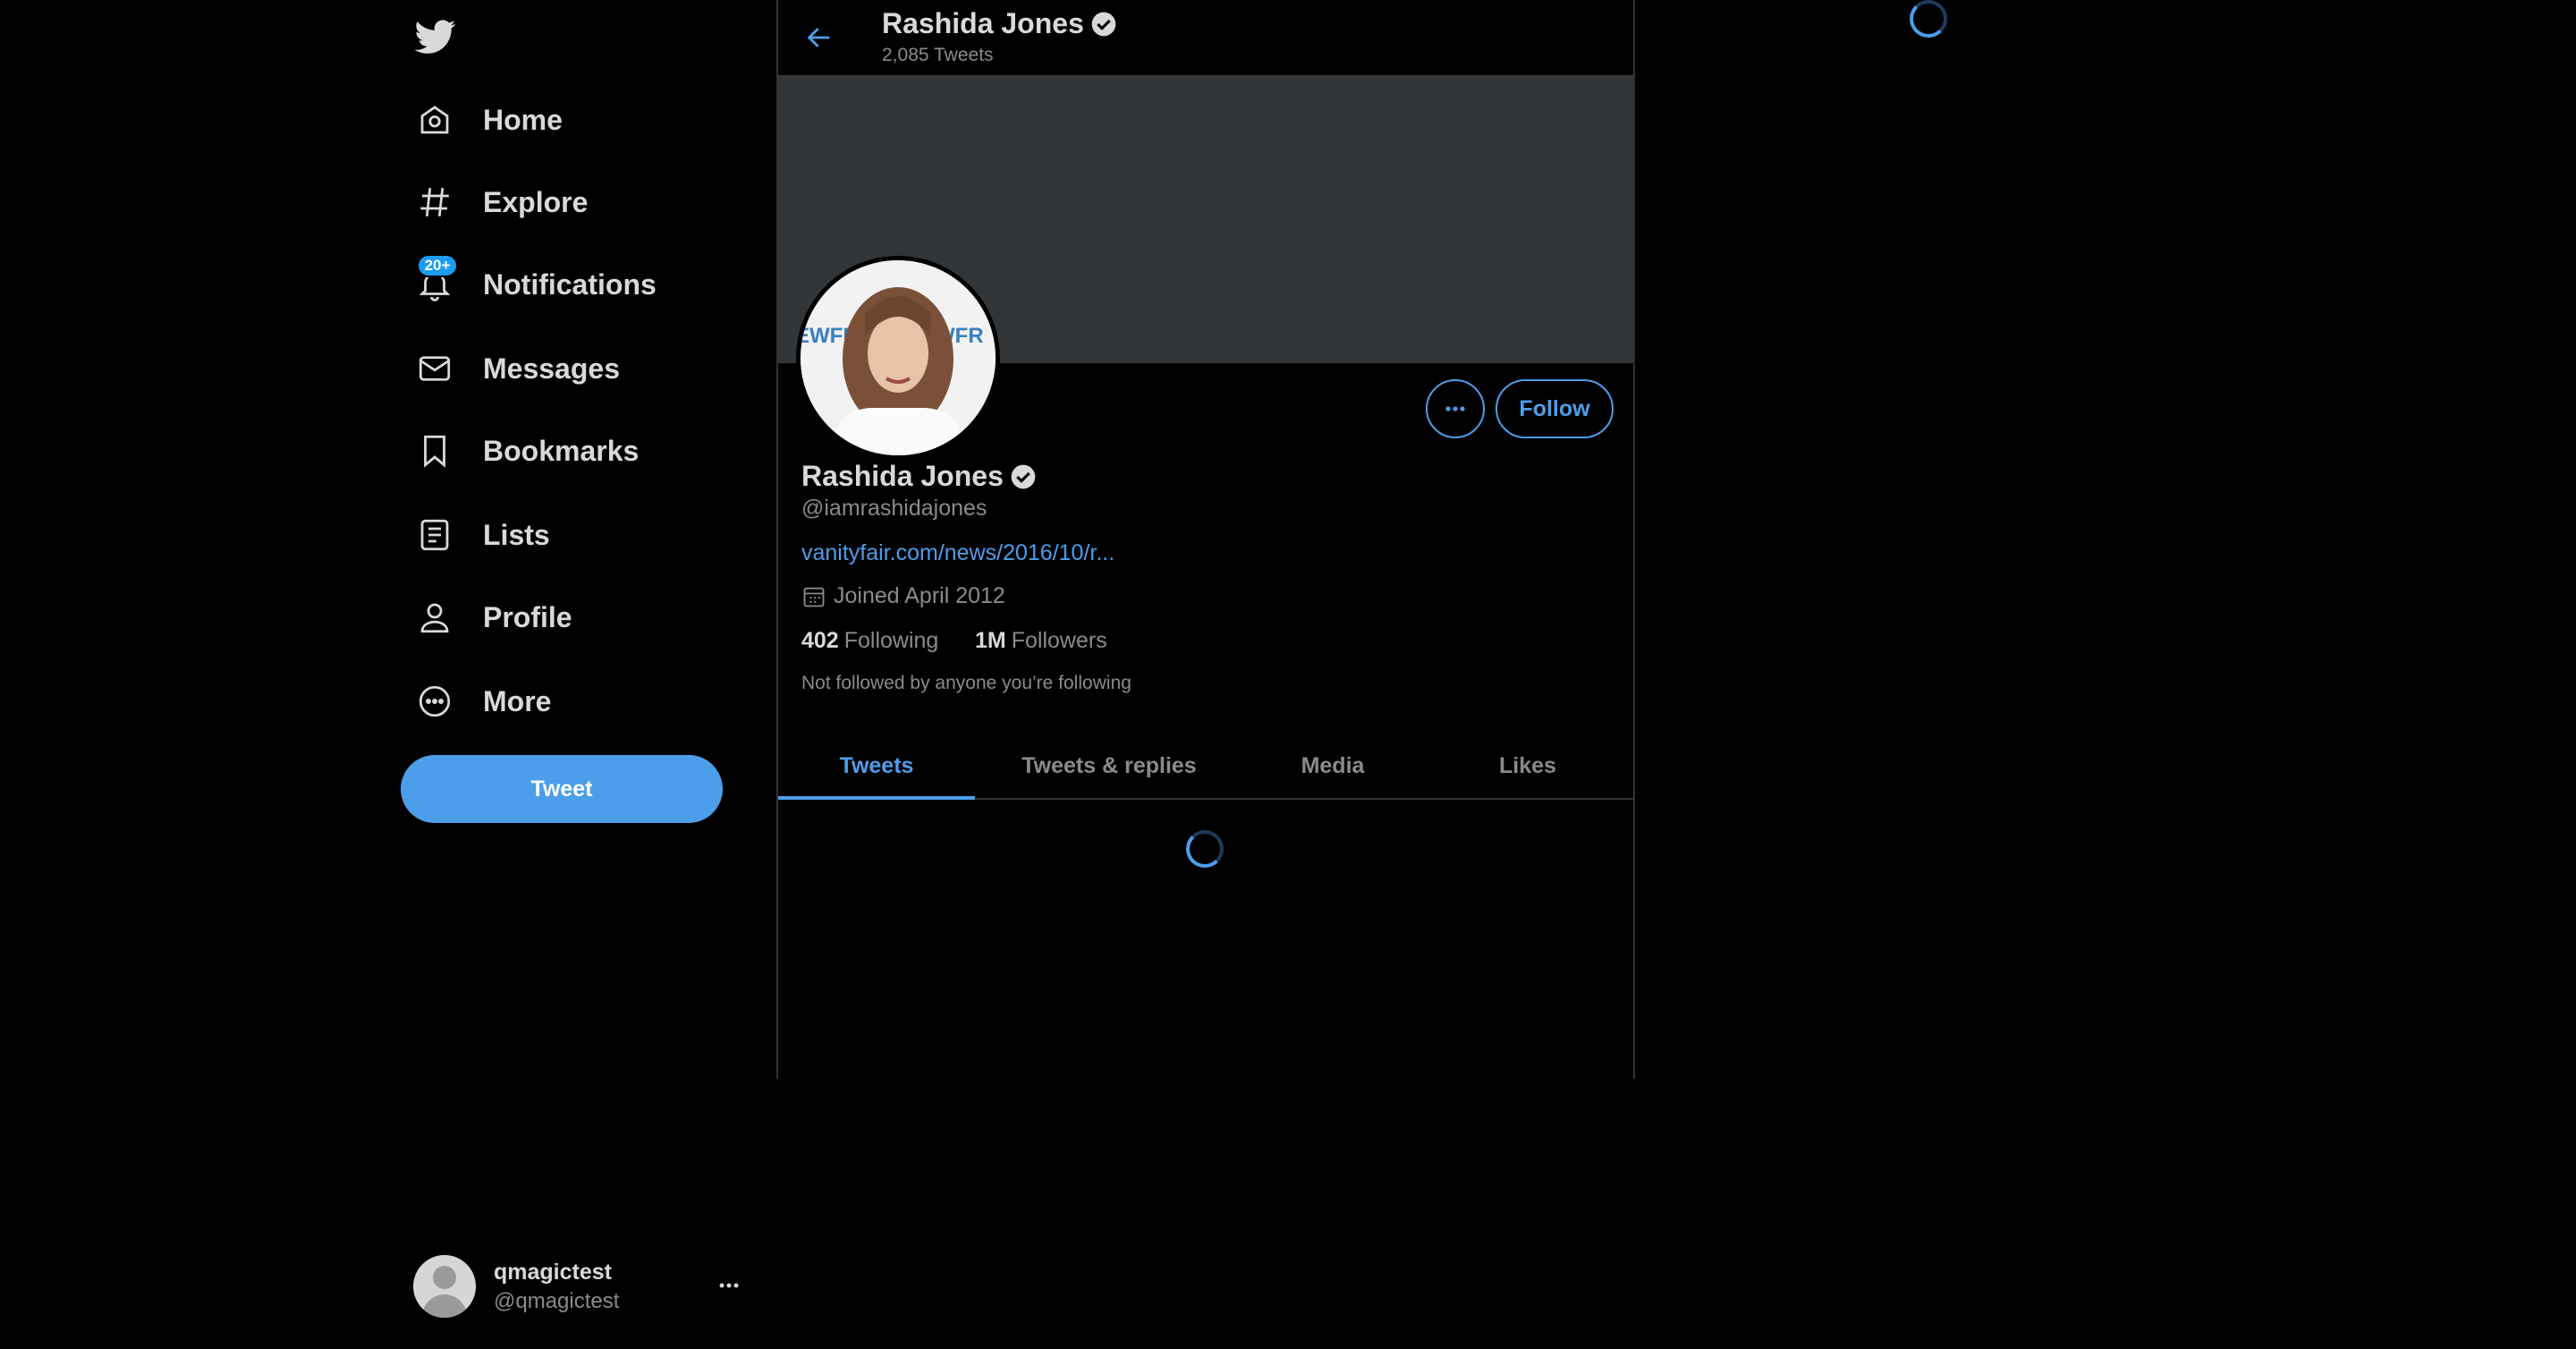 The image size is (2576, 1349). I want to click on tab-media: Media, so click(1332, 766).